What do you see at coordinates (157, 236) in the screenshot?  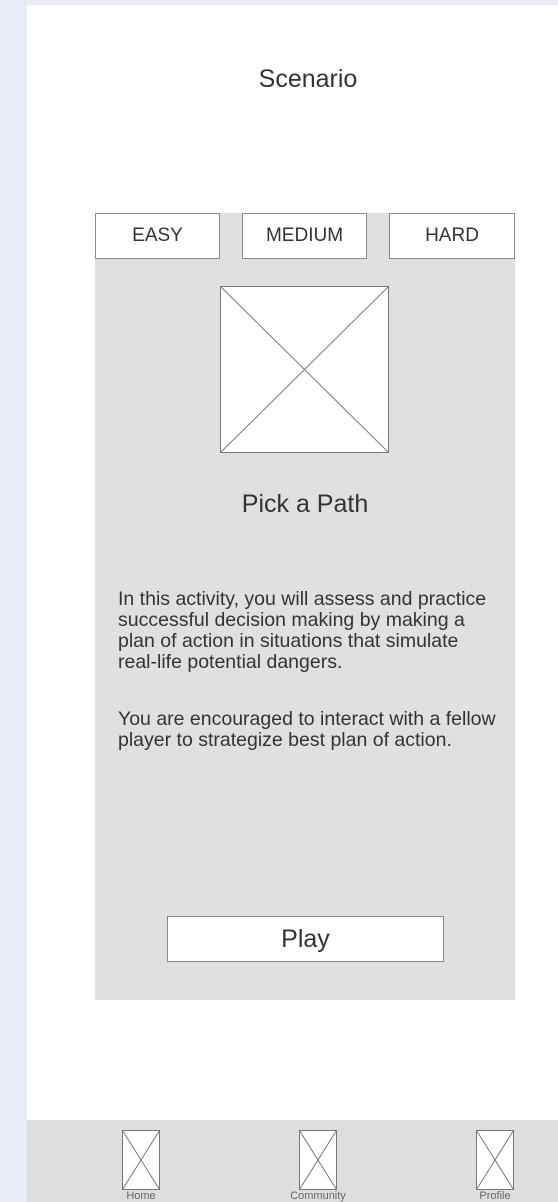 I see `tab-easy: EASY` at bounding box center [157, 236].